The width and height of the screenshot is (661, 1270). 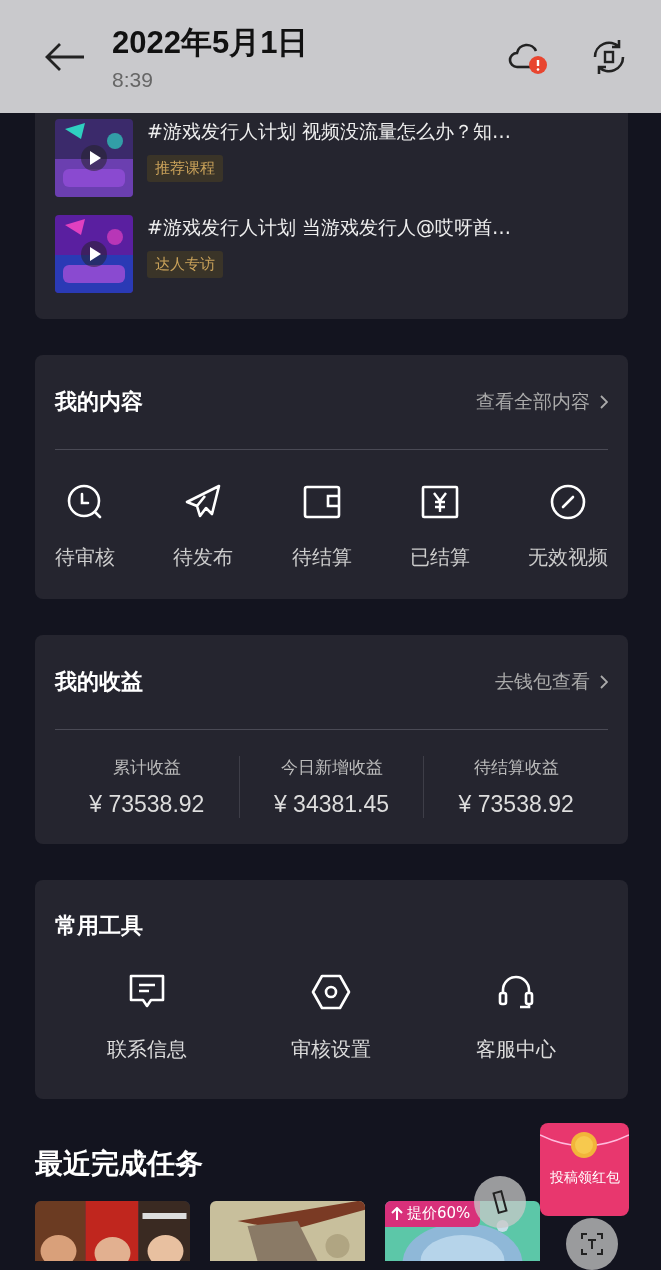 I want to click on stat-label: 今日新增收益, so click(x=331, y=767).